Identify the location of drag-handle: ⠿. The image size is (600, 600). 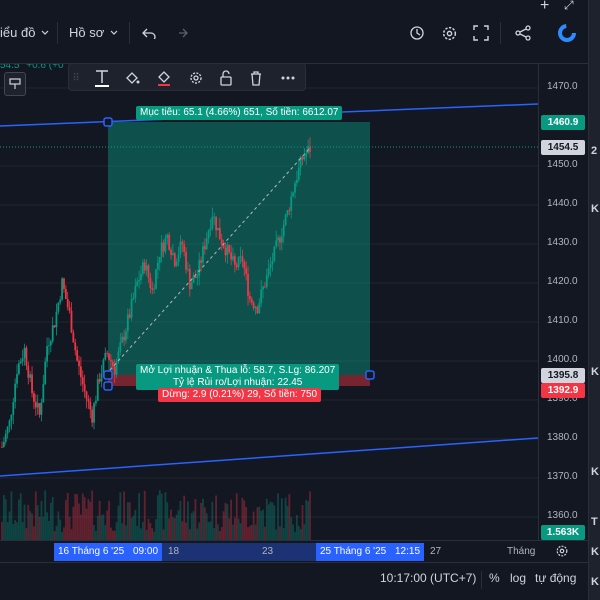
(76, 78).